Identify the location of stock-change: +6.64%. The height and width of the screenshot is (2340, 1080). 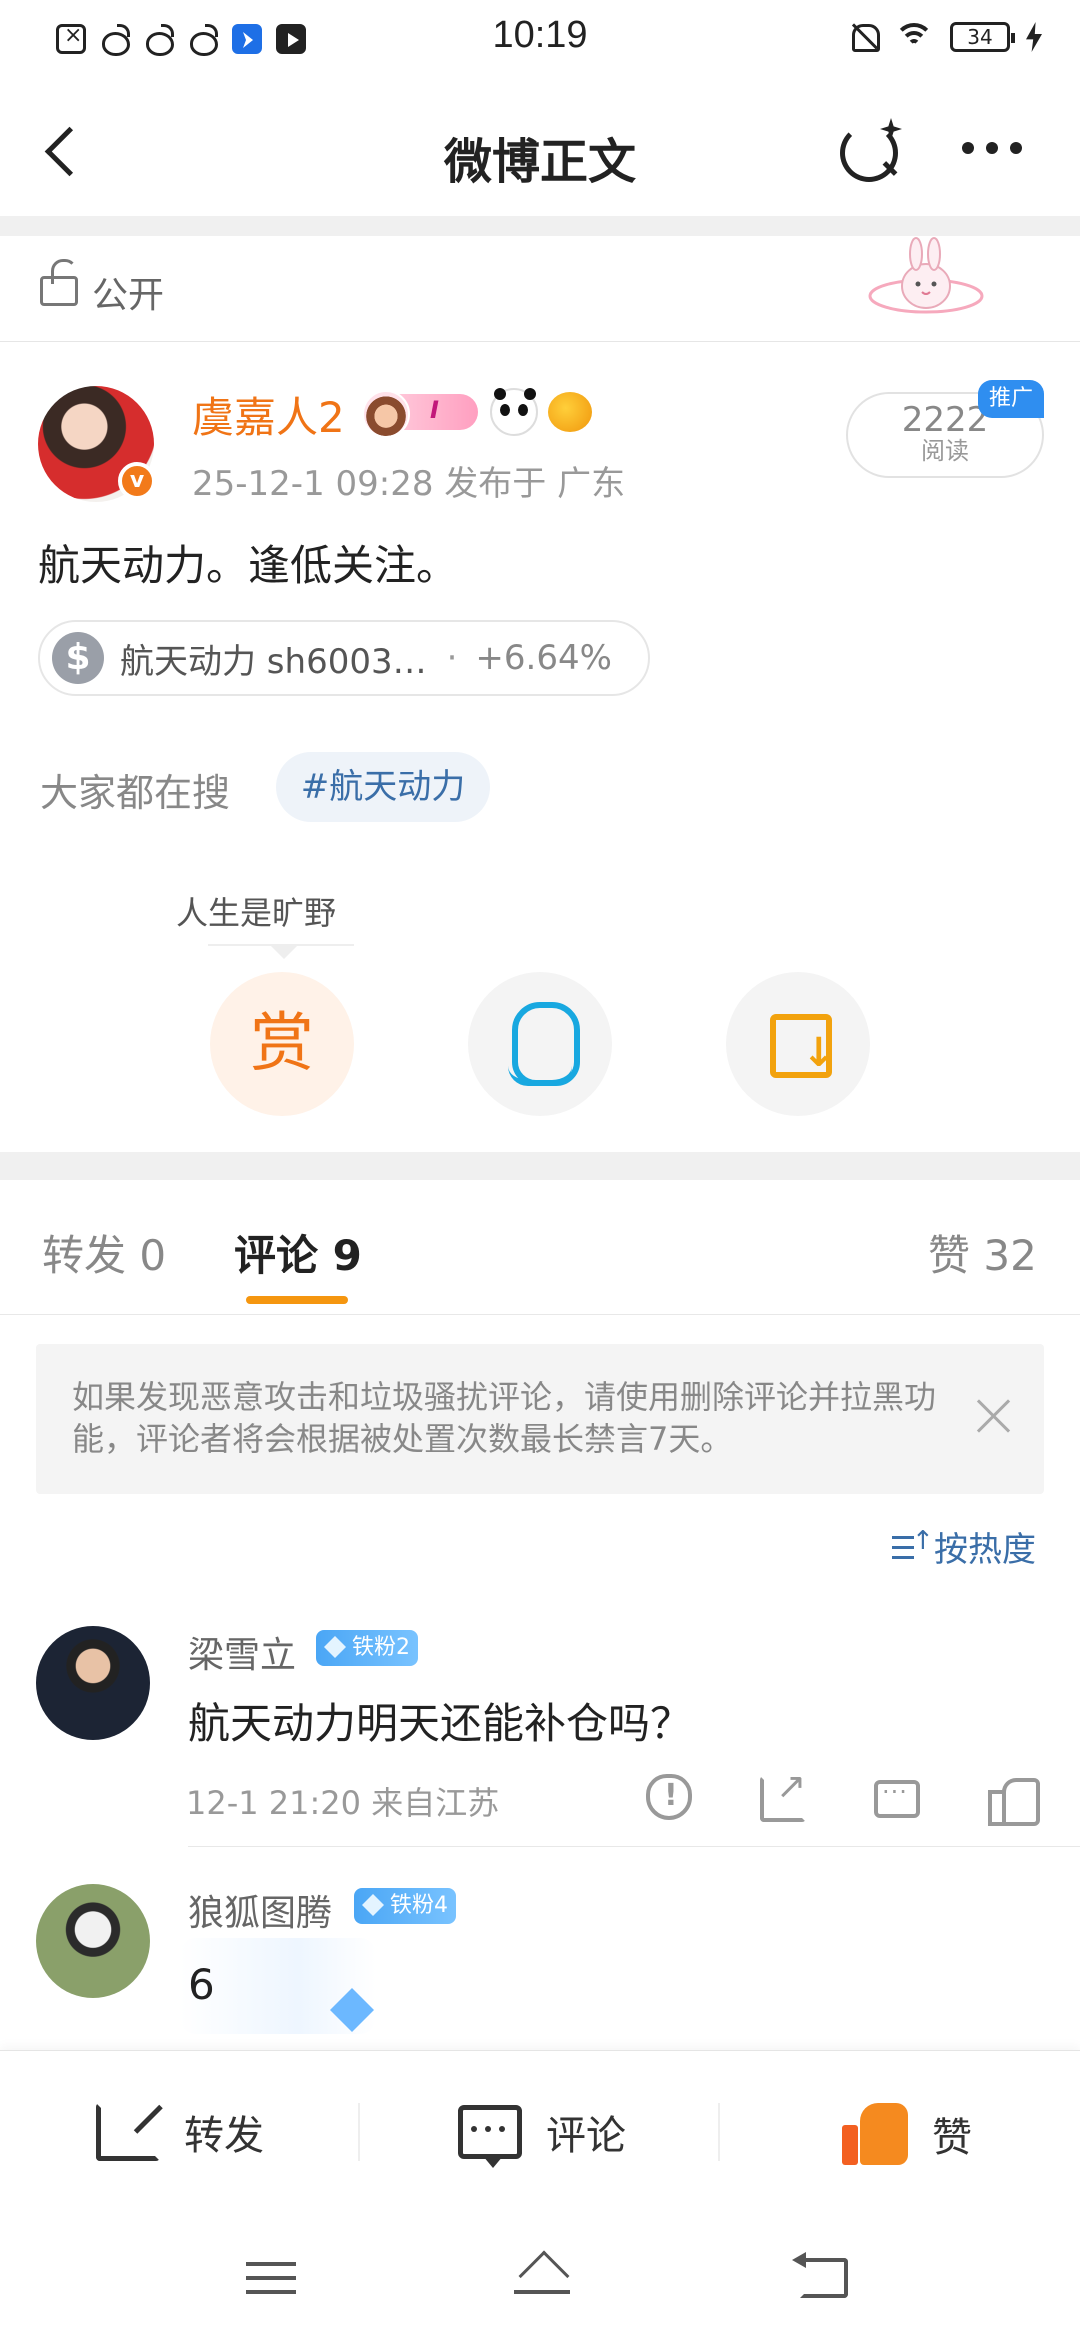
(543, 658).